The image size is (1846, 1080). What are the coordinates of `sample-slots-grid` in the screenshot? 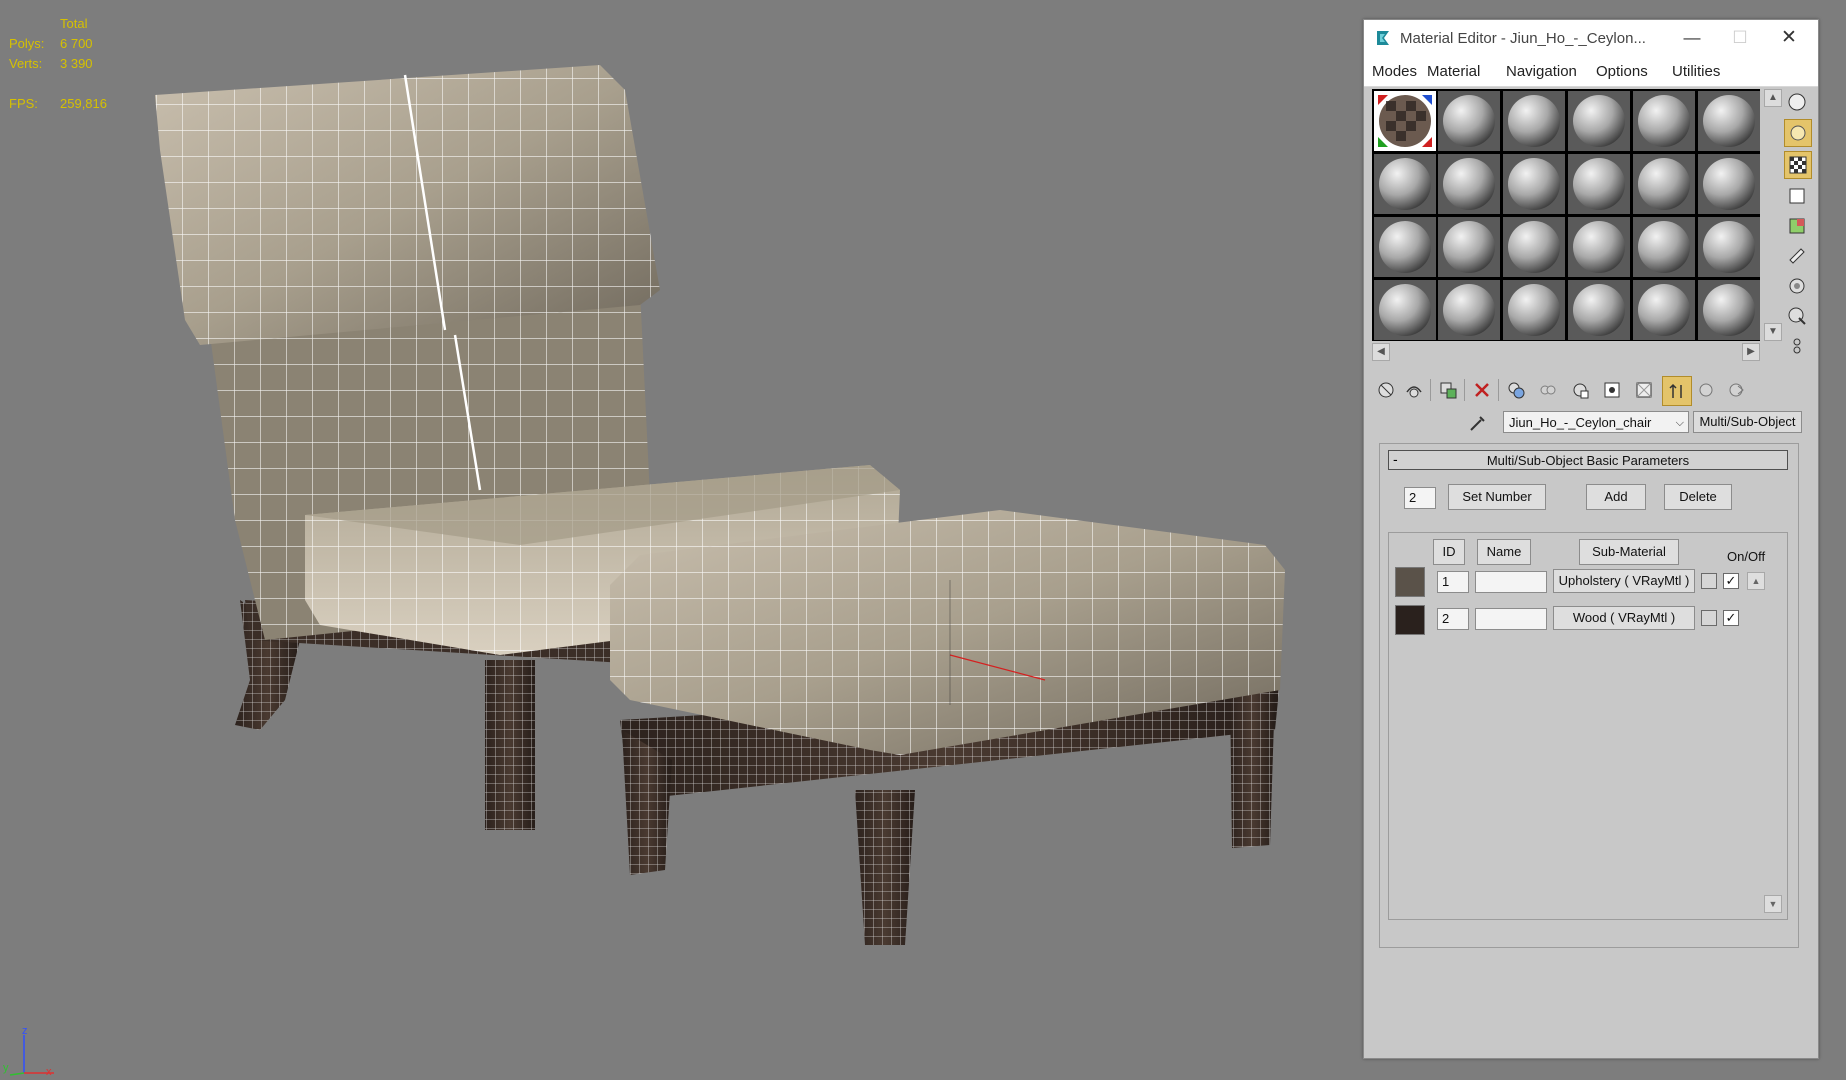 It's located at (1566, 215).